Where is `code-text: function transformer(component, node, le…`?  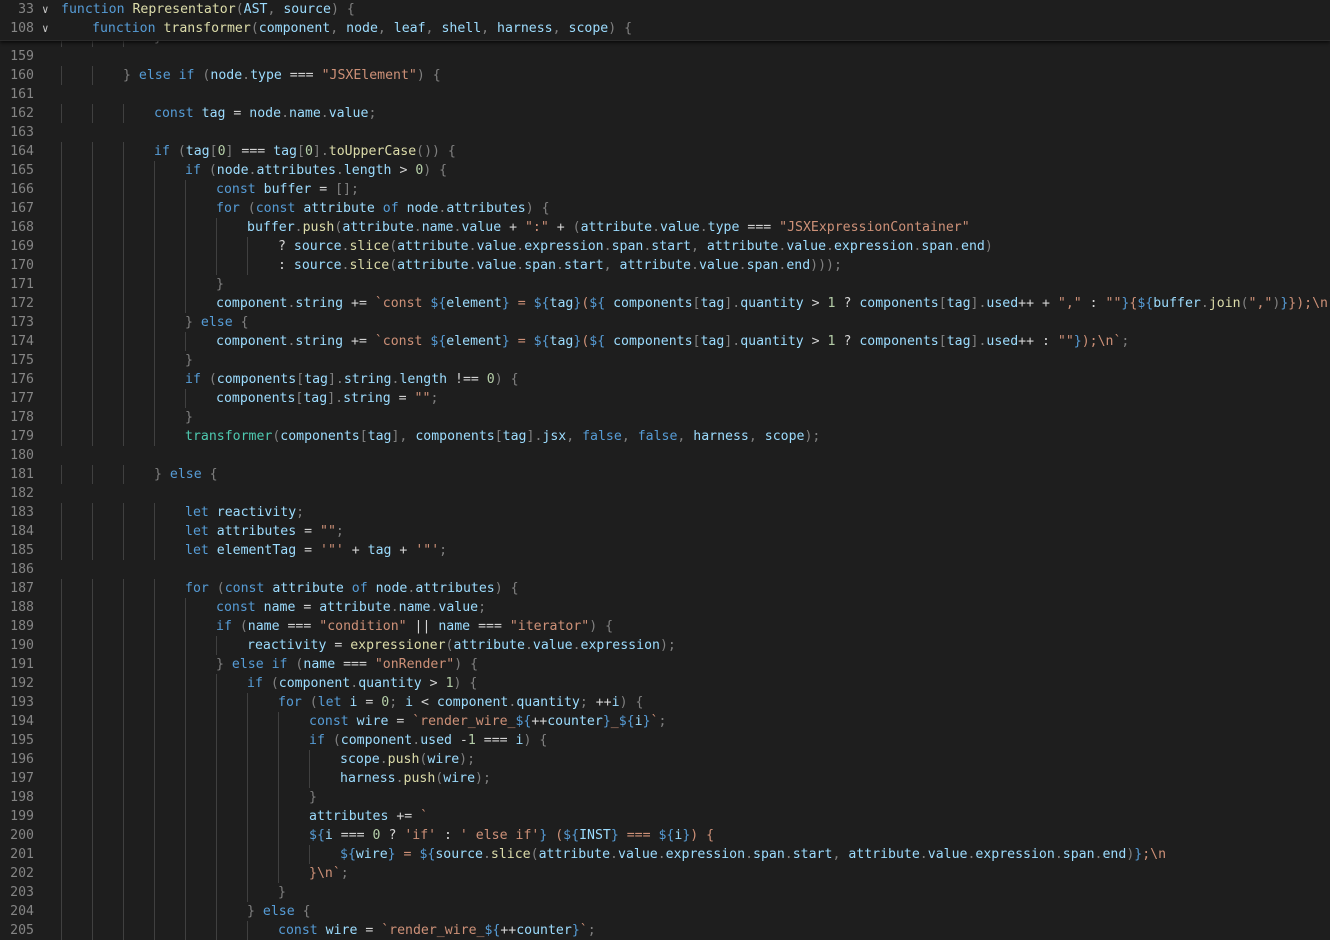 code-text: function transformer(component, node, le… is located at coordinates (362, 28).